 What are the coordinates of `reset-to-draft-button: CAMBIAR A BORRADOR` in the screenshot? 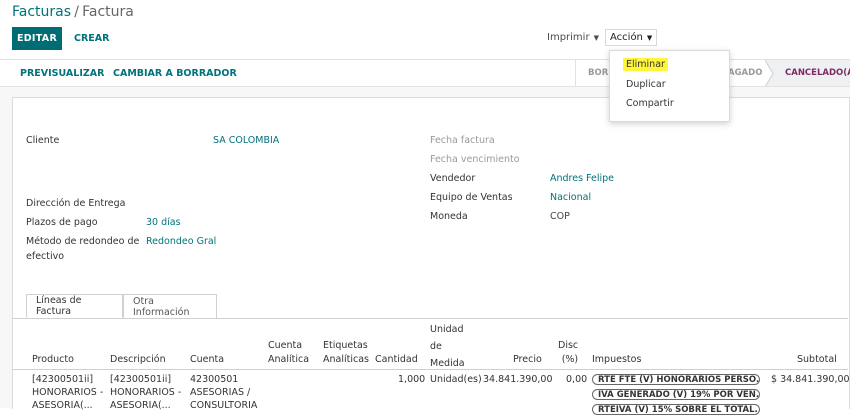 It's located at (175, 73).